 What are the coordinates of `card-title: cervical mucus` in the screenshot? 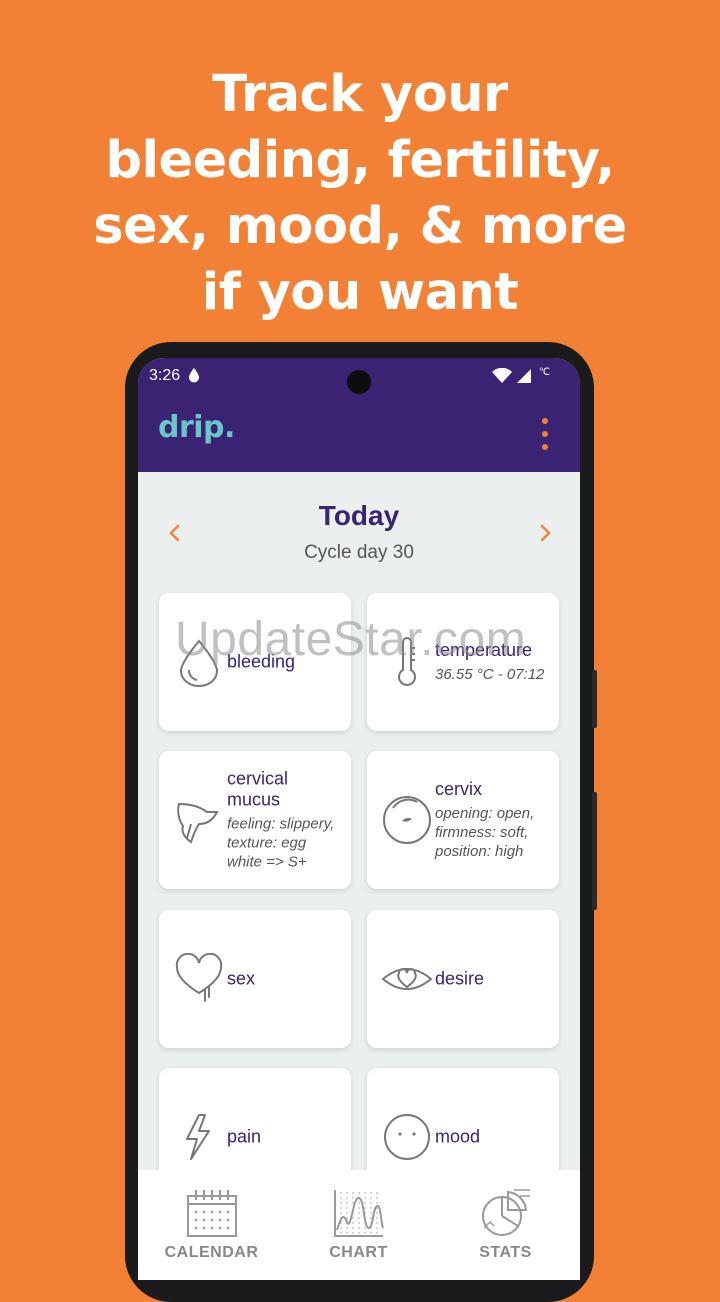 It's located at (258, 789).